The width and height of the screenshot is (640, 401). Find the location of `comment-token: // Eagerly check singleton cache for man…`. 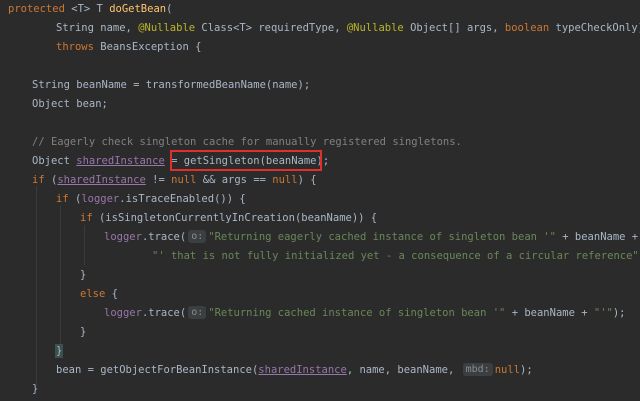

comment-token: // Eagerly check singleton cache for man… is located at coordinates (247, 142).